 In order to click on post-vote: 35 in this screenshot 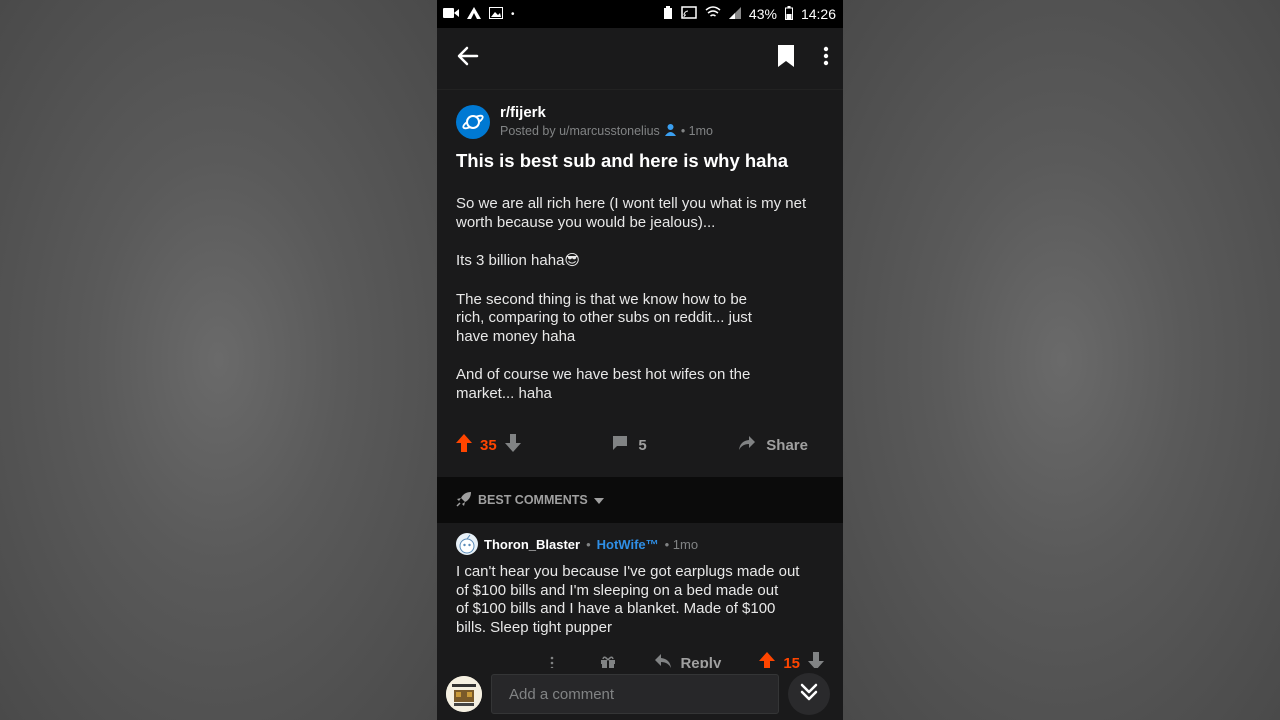, I will do `click(488, 445)`.